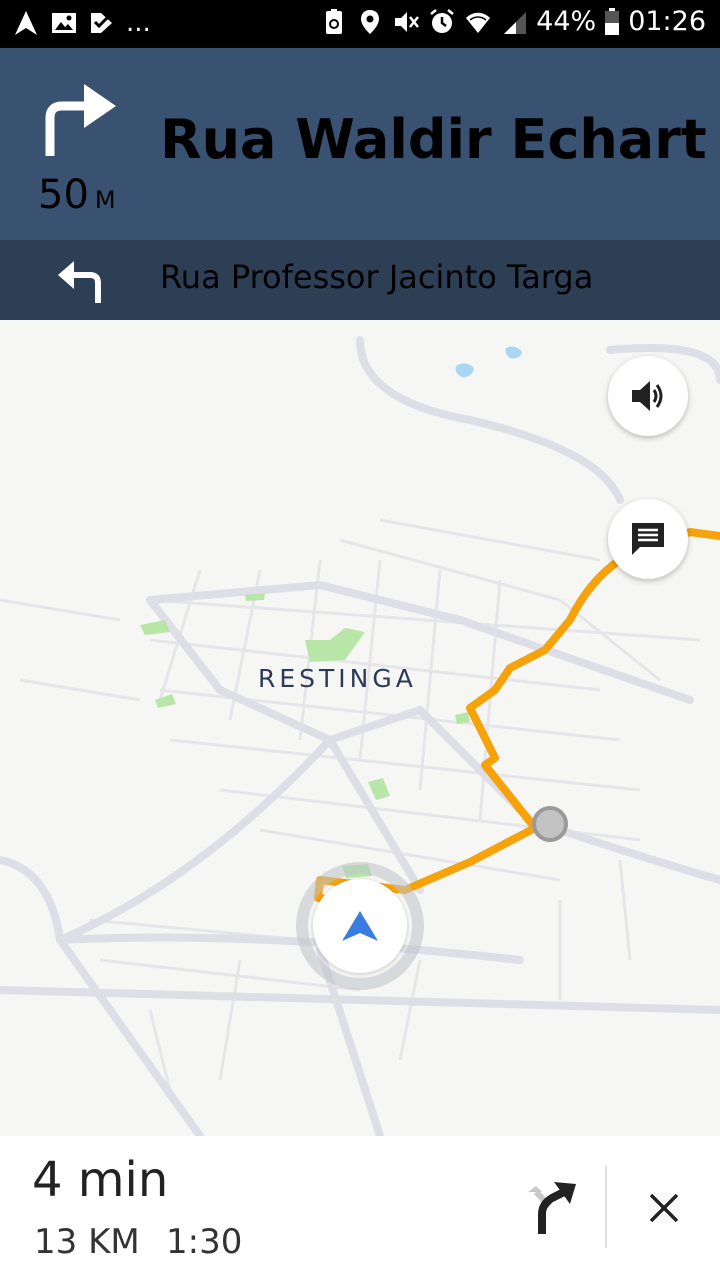  I want to click on volume-button, so click(648, 396).